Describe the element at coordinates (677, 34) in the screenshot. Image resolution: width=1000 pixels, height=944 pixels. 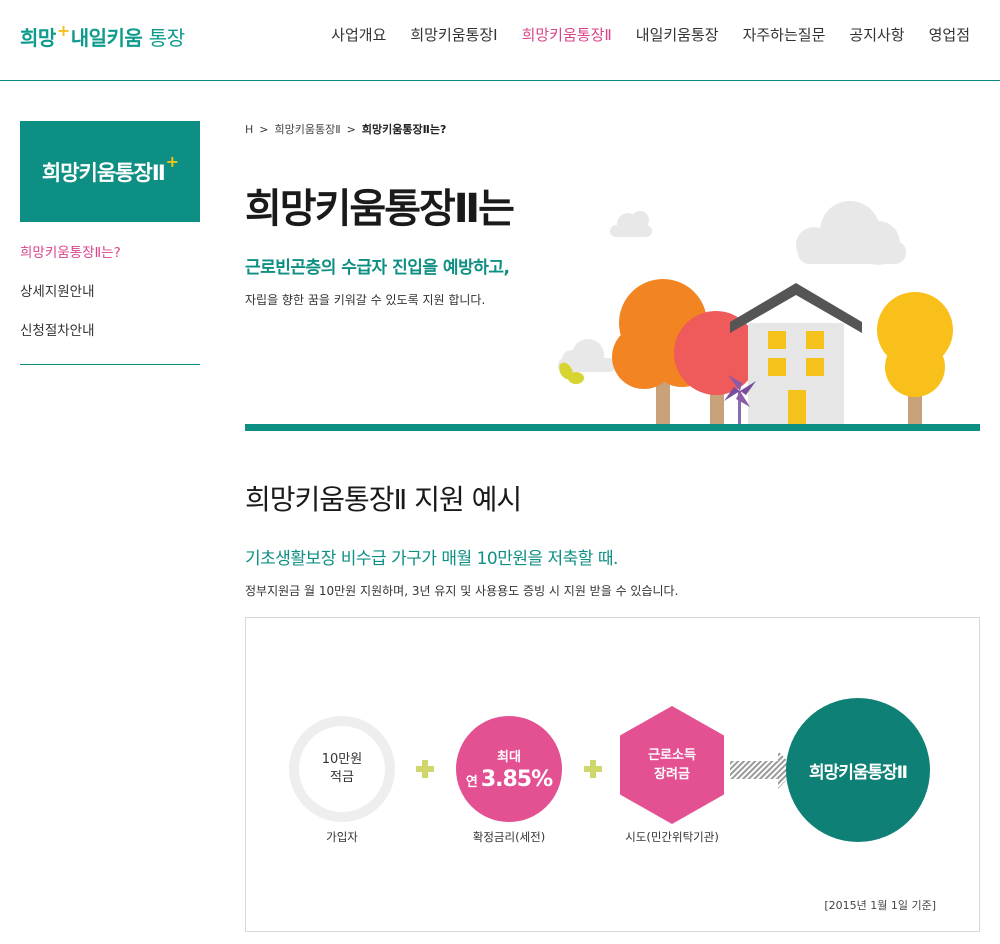
I see `nav-item-tomorrow-account: 내일키움통장` at that location.